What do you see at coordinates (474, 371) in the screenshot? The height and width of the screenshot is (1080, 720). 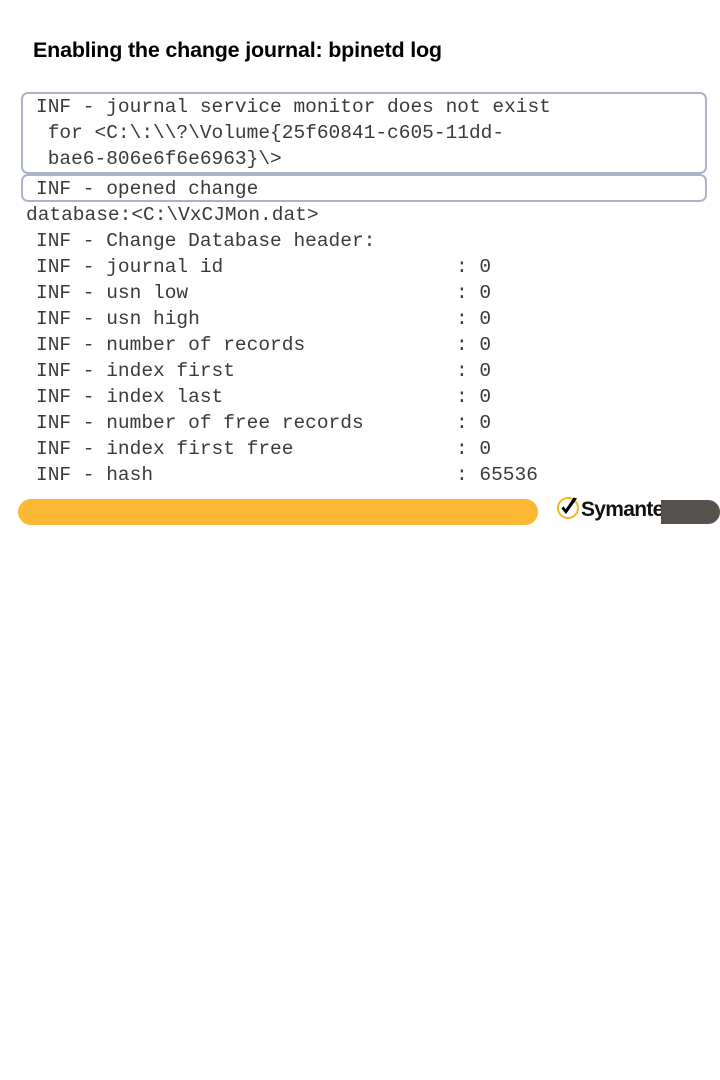 I see `log-value-6: : 0` at bounding box center [474, 371].